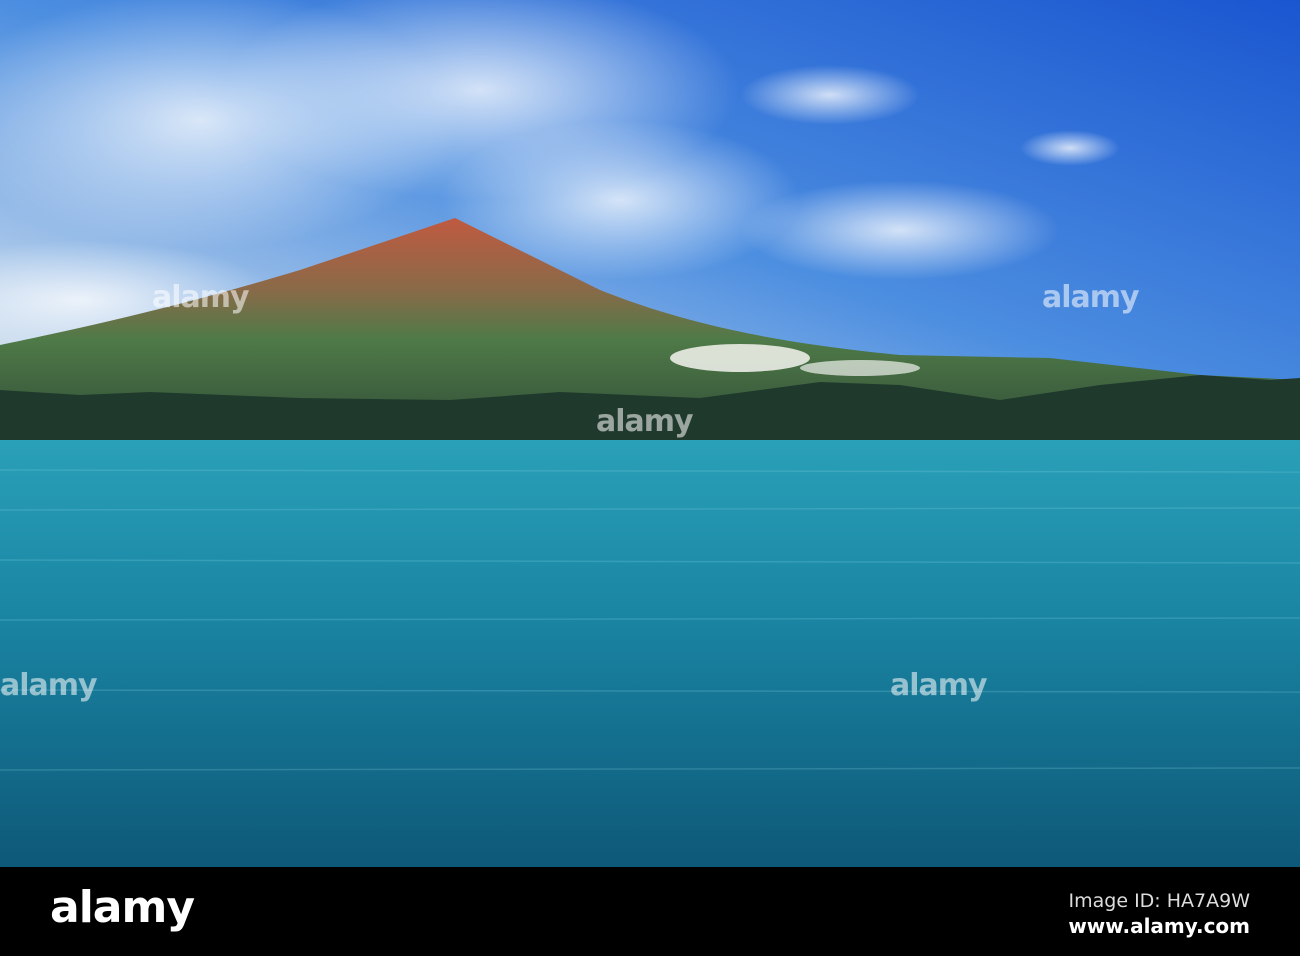 The width and height of the screenshot is (1300, 956). I want to click on website-link: www.alamy.com, so click(1159, 926).